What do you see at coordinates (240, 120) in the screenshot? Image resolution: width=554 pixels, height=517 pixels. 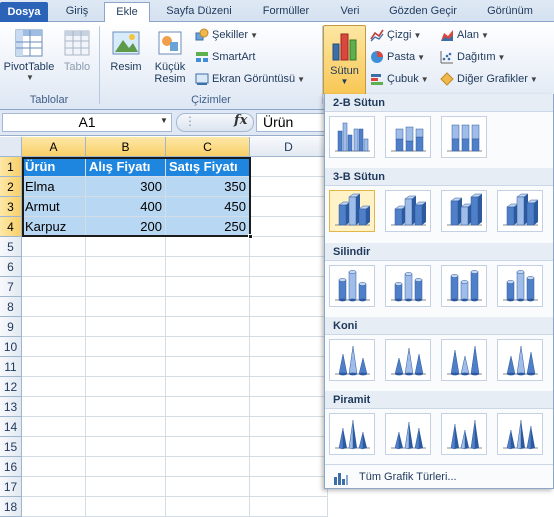 I see `insert-function-button: fx` at bounding box center [240, 120].